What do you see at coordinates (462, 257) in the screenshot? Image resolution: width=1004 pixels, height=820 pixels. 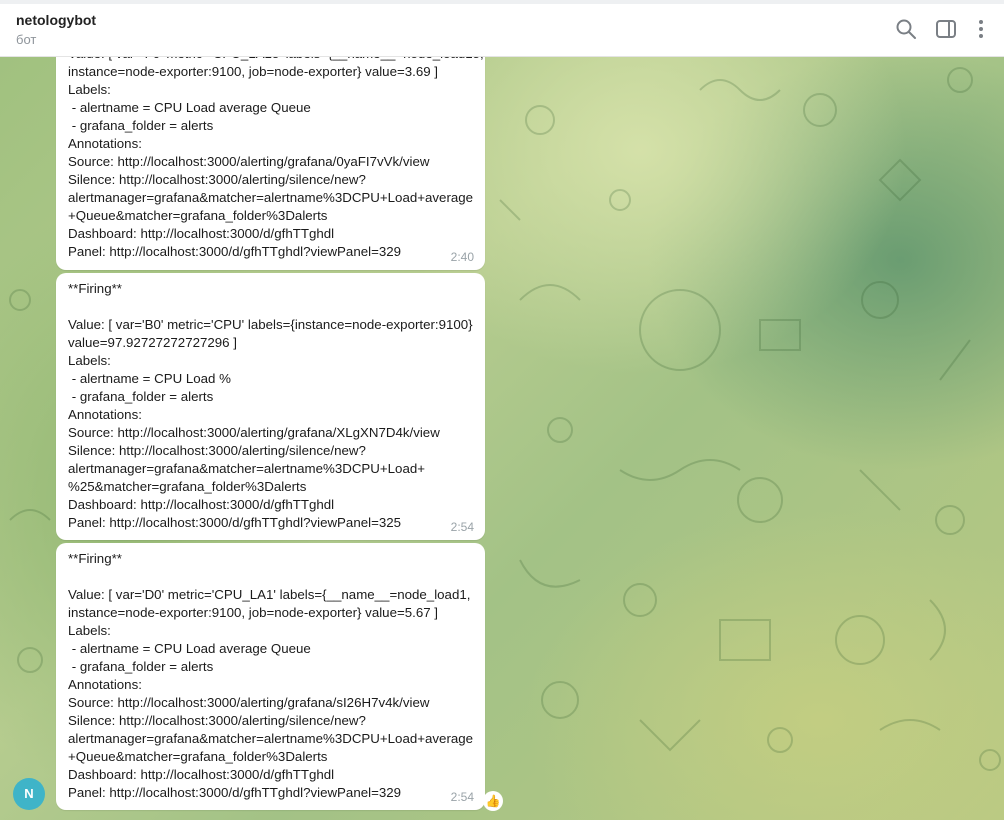 I see `message-time: 2:40` at bounding box center [462, 257].